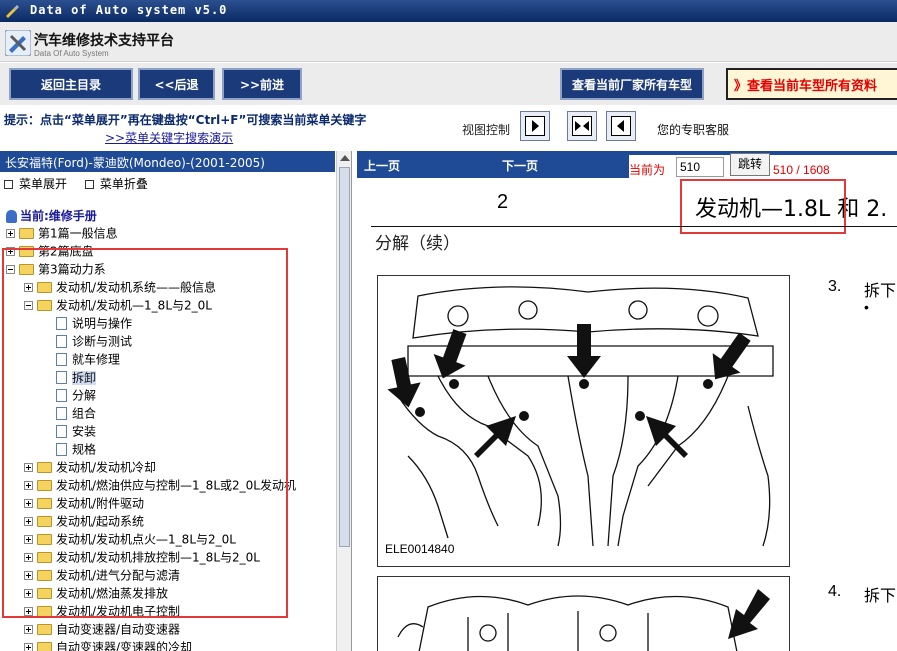 This screenshot has height=651, width=897. What do you see at coordinates (811, 84) in the screenshot?
I see `current-model-button: 》查看当前车型所有资料` at bounding box center [811, 84].